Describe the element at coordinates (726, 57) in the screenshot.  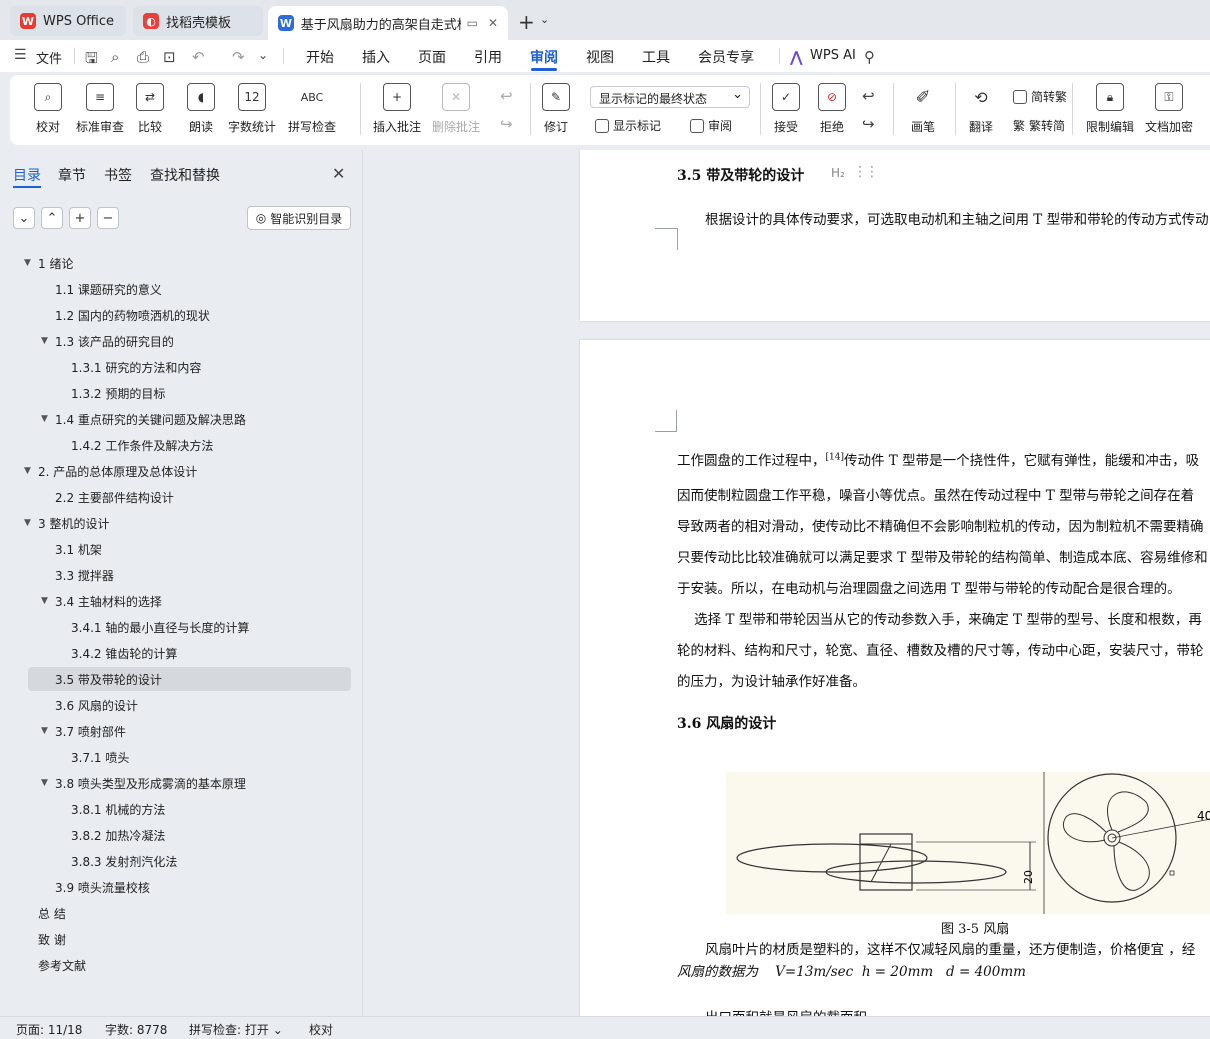
I see `menu-membership: 会员专享` at that location.